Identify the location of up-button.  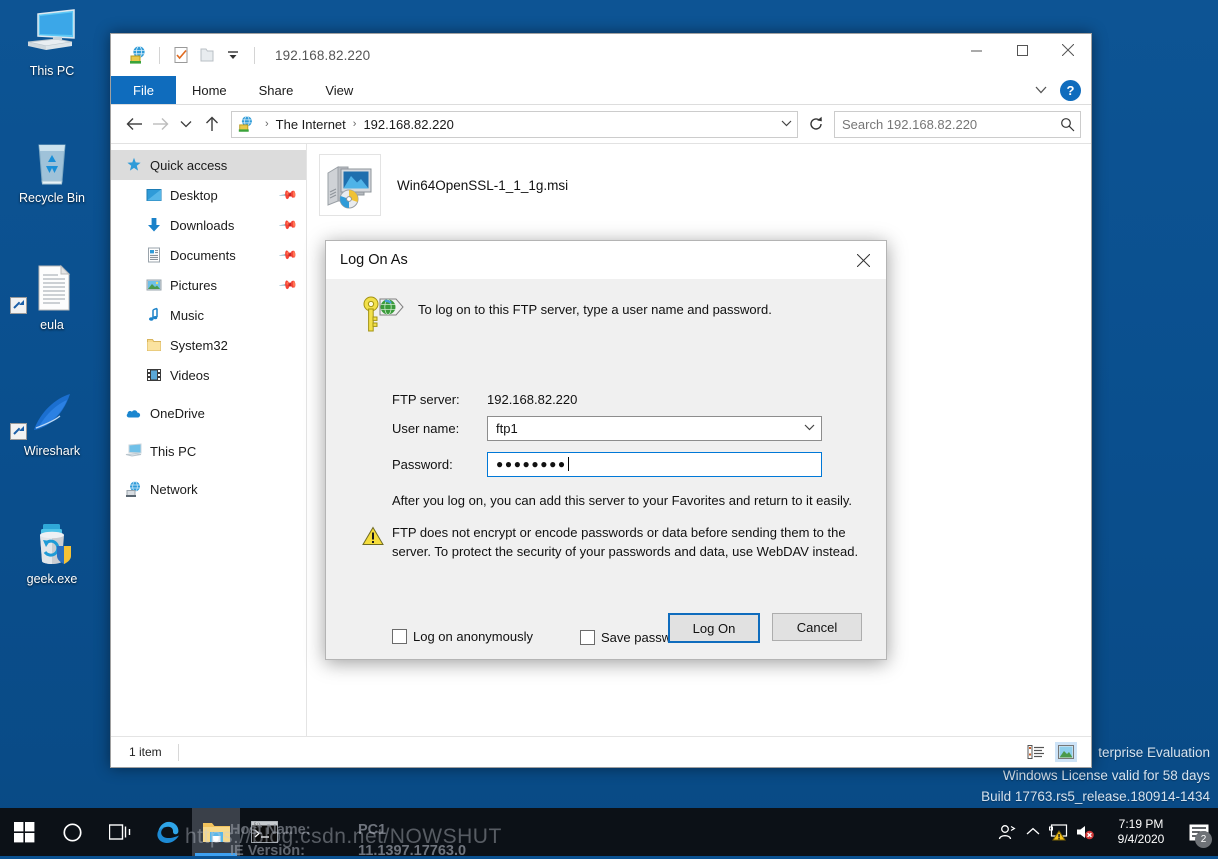
(212, 124).